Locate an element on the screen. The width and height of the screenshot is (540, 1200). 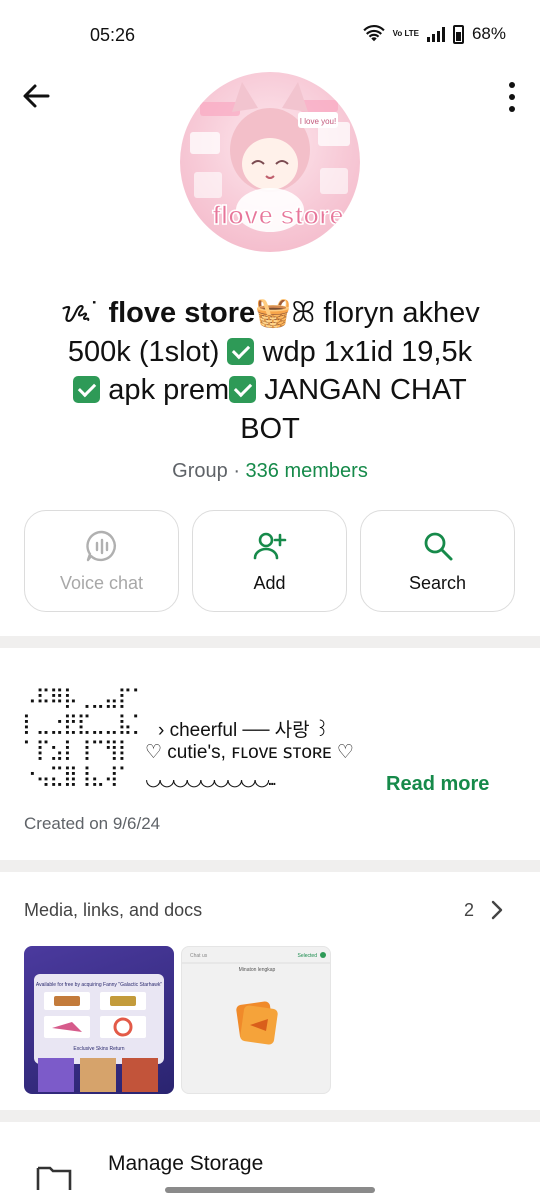
media-title: Media, links, and docs is located at coordinates (113, 910).